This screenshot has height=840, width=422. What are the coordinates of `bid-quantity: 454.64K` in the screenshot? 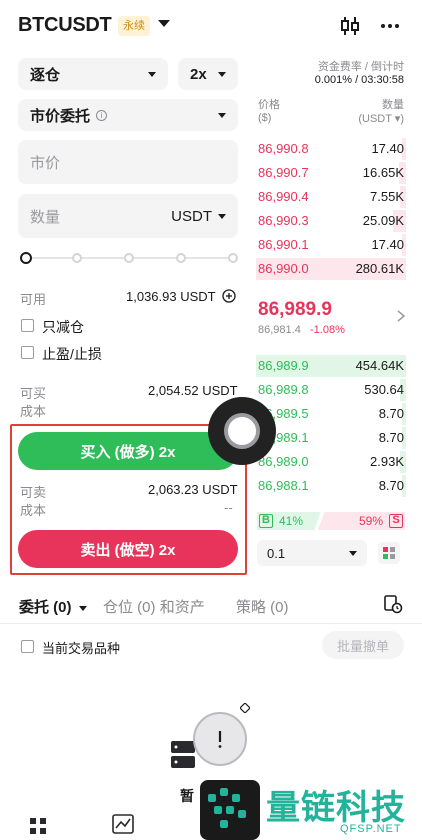 It's located at (379, 365).